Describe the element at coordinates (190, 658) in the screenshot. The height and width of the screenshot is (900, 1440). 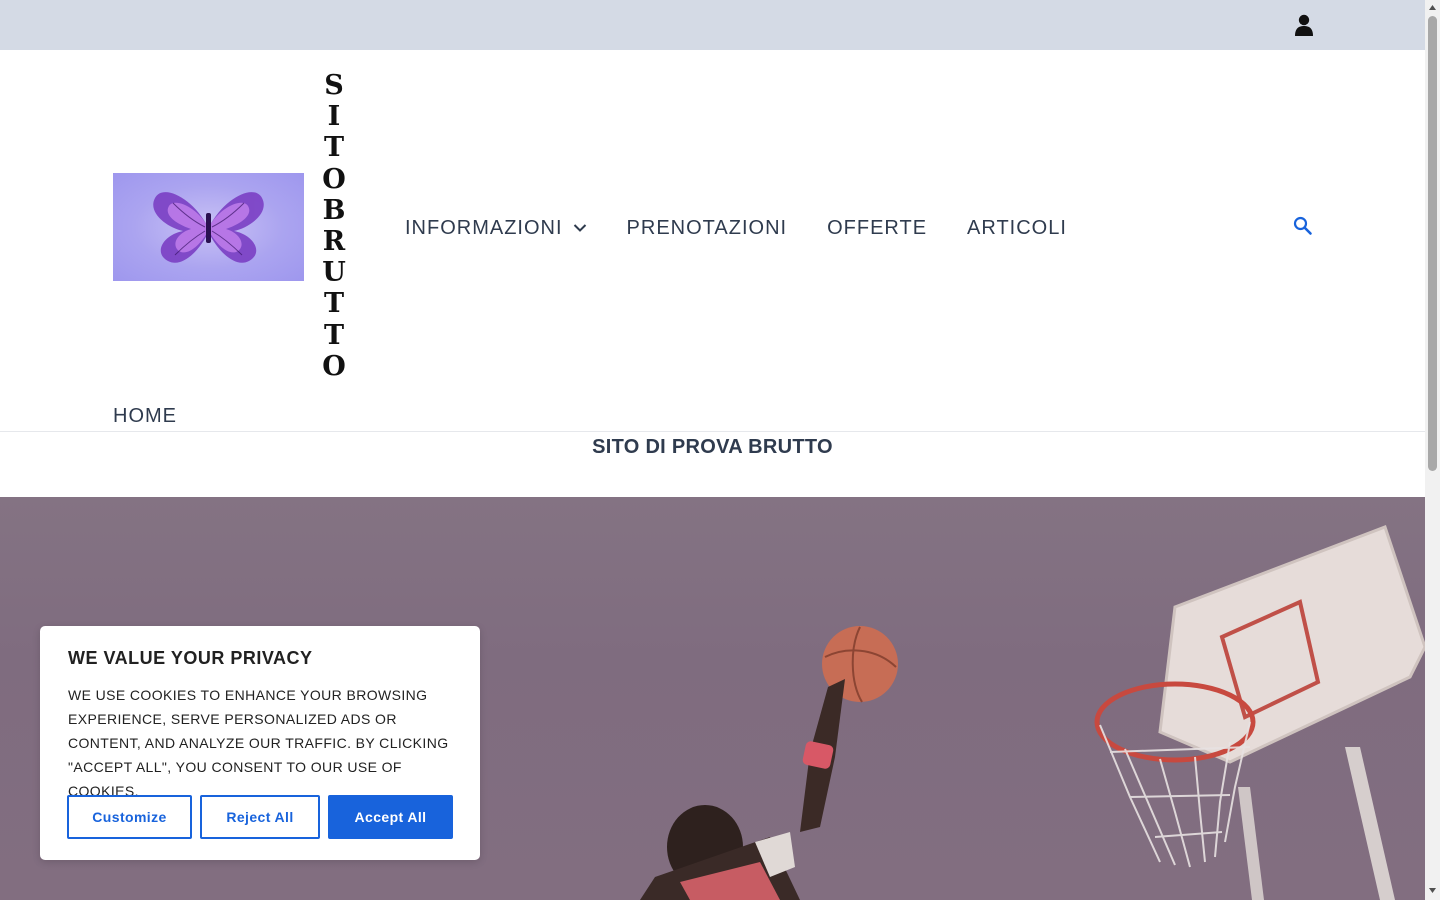
I see `cookie-banner-title: WE VALUE YOUR PRIVACY` at that location.